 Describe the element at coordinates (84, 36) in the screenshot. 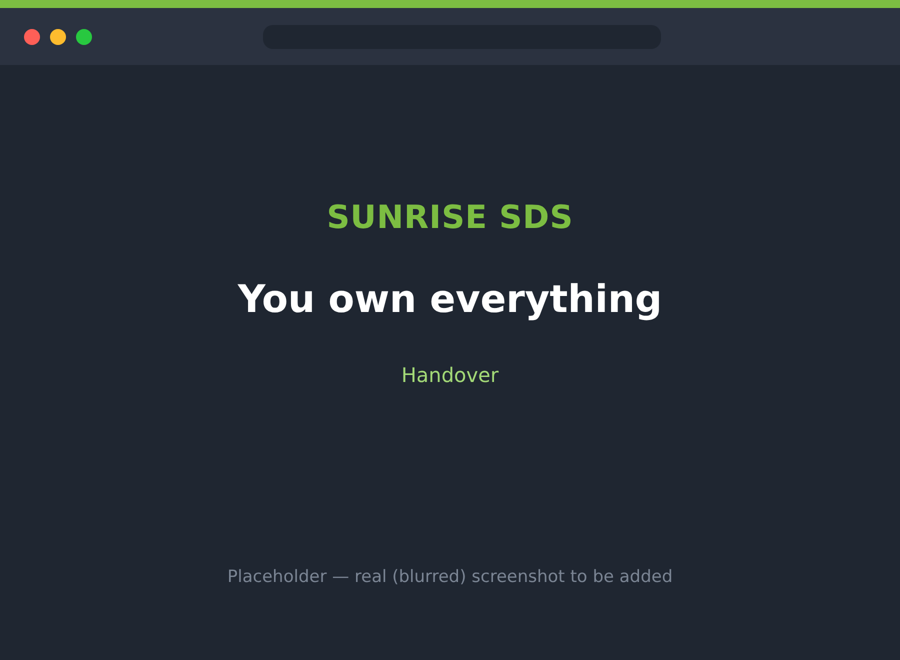

I see `maximize-window-icon` at that location.